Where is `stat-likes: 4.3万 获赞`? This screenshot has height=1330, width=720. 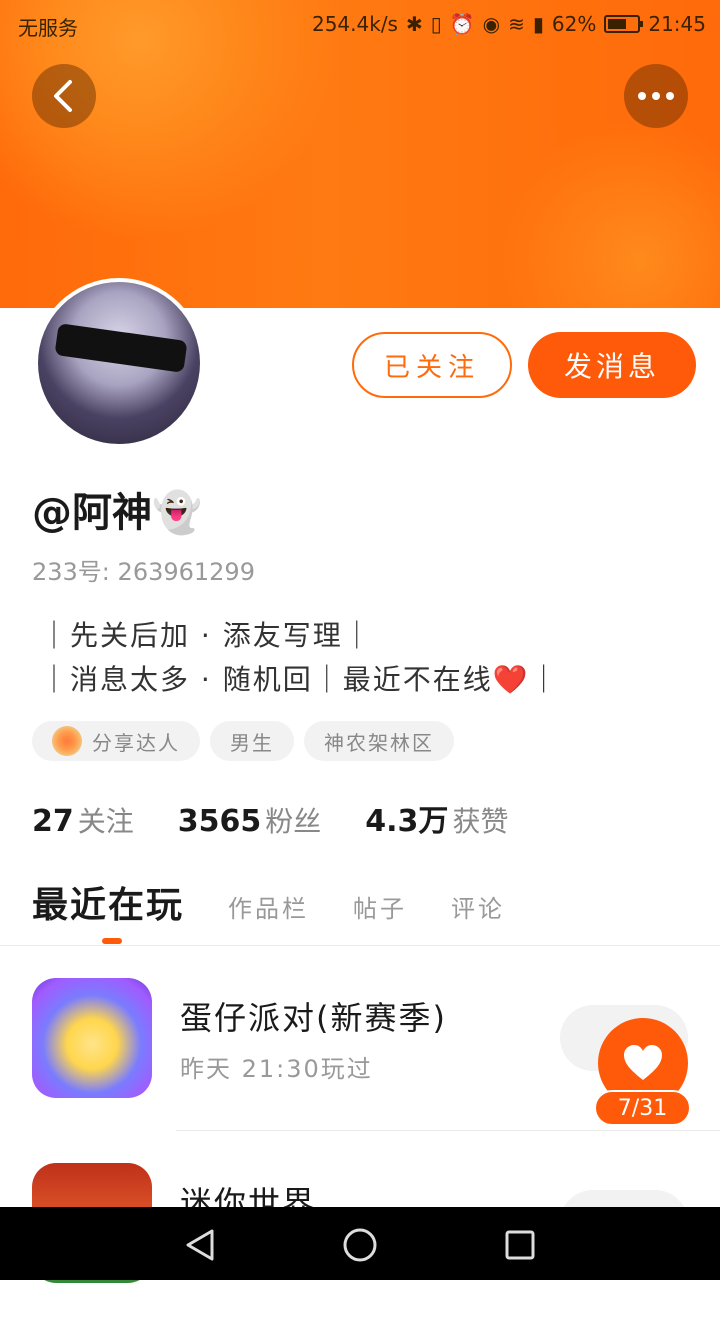 stat-likes: 4.3万 获赞 is located at coordinates (436, 818).